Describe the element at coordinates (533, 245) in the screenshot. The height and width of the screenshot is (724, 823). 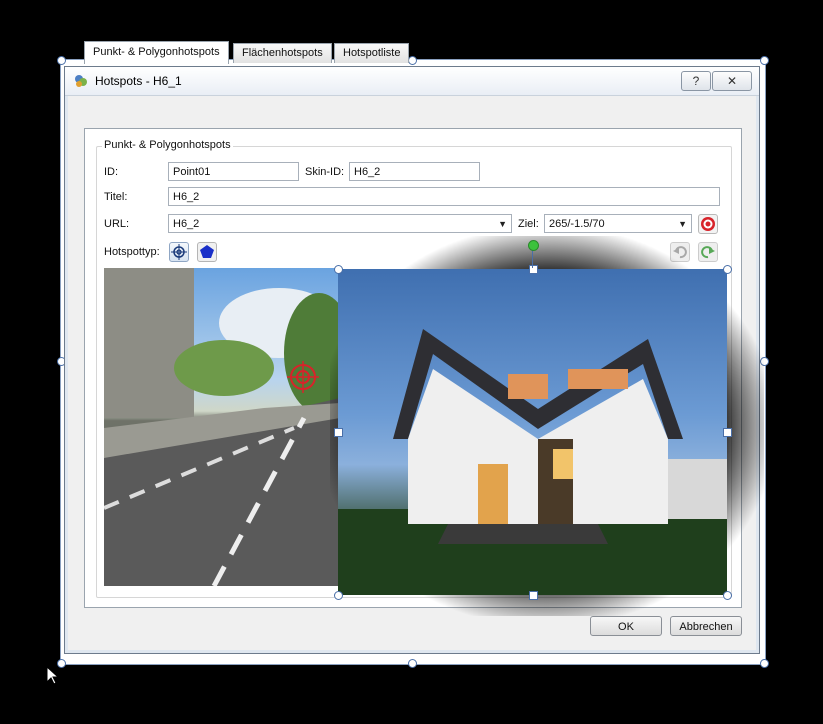
I see `rotate-handle` at that location.